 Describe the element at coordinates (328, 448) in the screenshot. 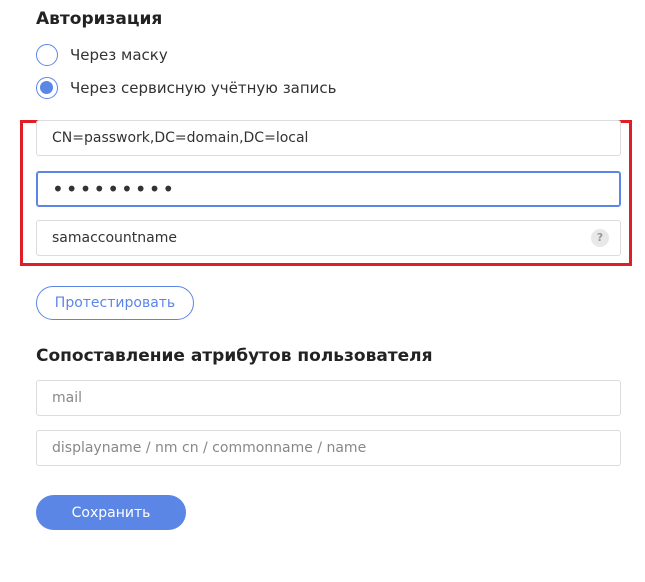

I see `name-attribute-field` at that location.